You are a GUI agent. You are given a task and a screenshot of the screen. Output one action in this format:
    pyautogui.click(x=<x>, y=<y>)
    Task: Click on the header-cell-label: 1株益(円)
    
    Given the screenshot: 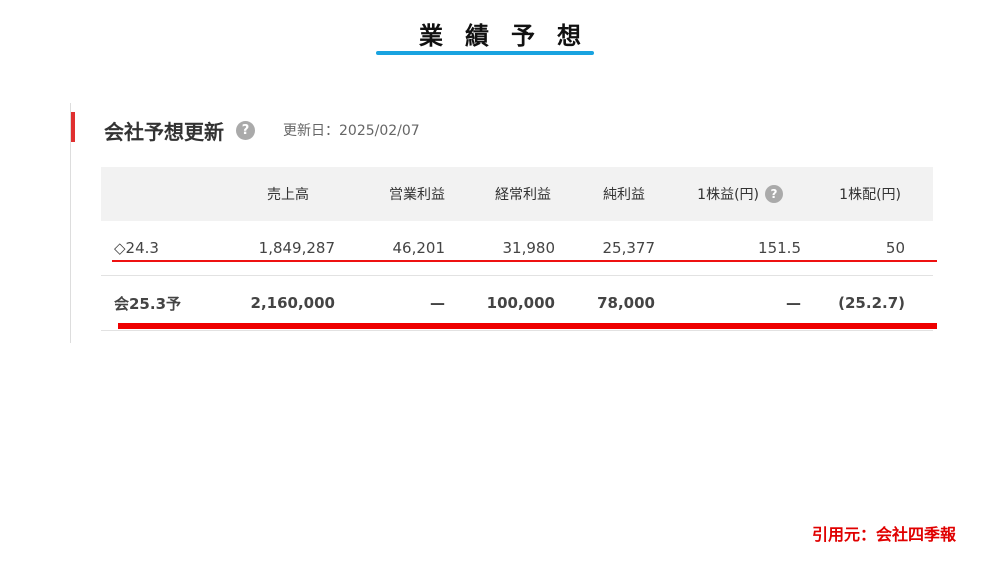 What is the action you would take?
    pyautogui.click(x=728, y=195)
    